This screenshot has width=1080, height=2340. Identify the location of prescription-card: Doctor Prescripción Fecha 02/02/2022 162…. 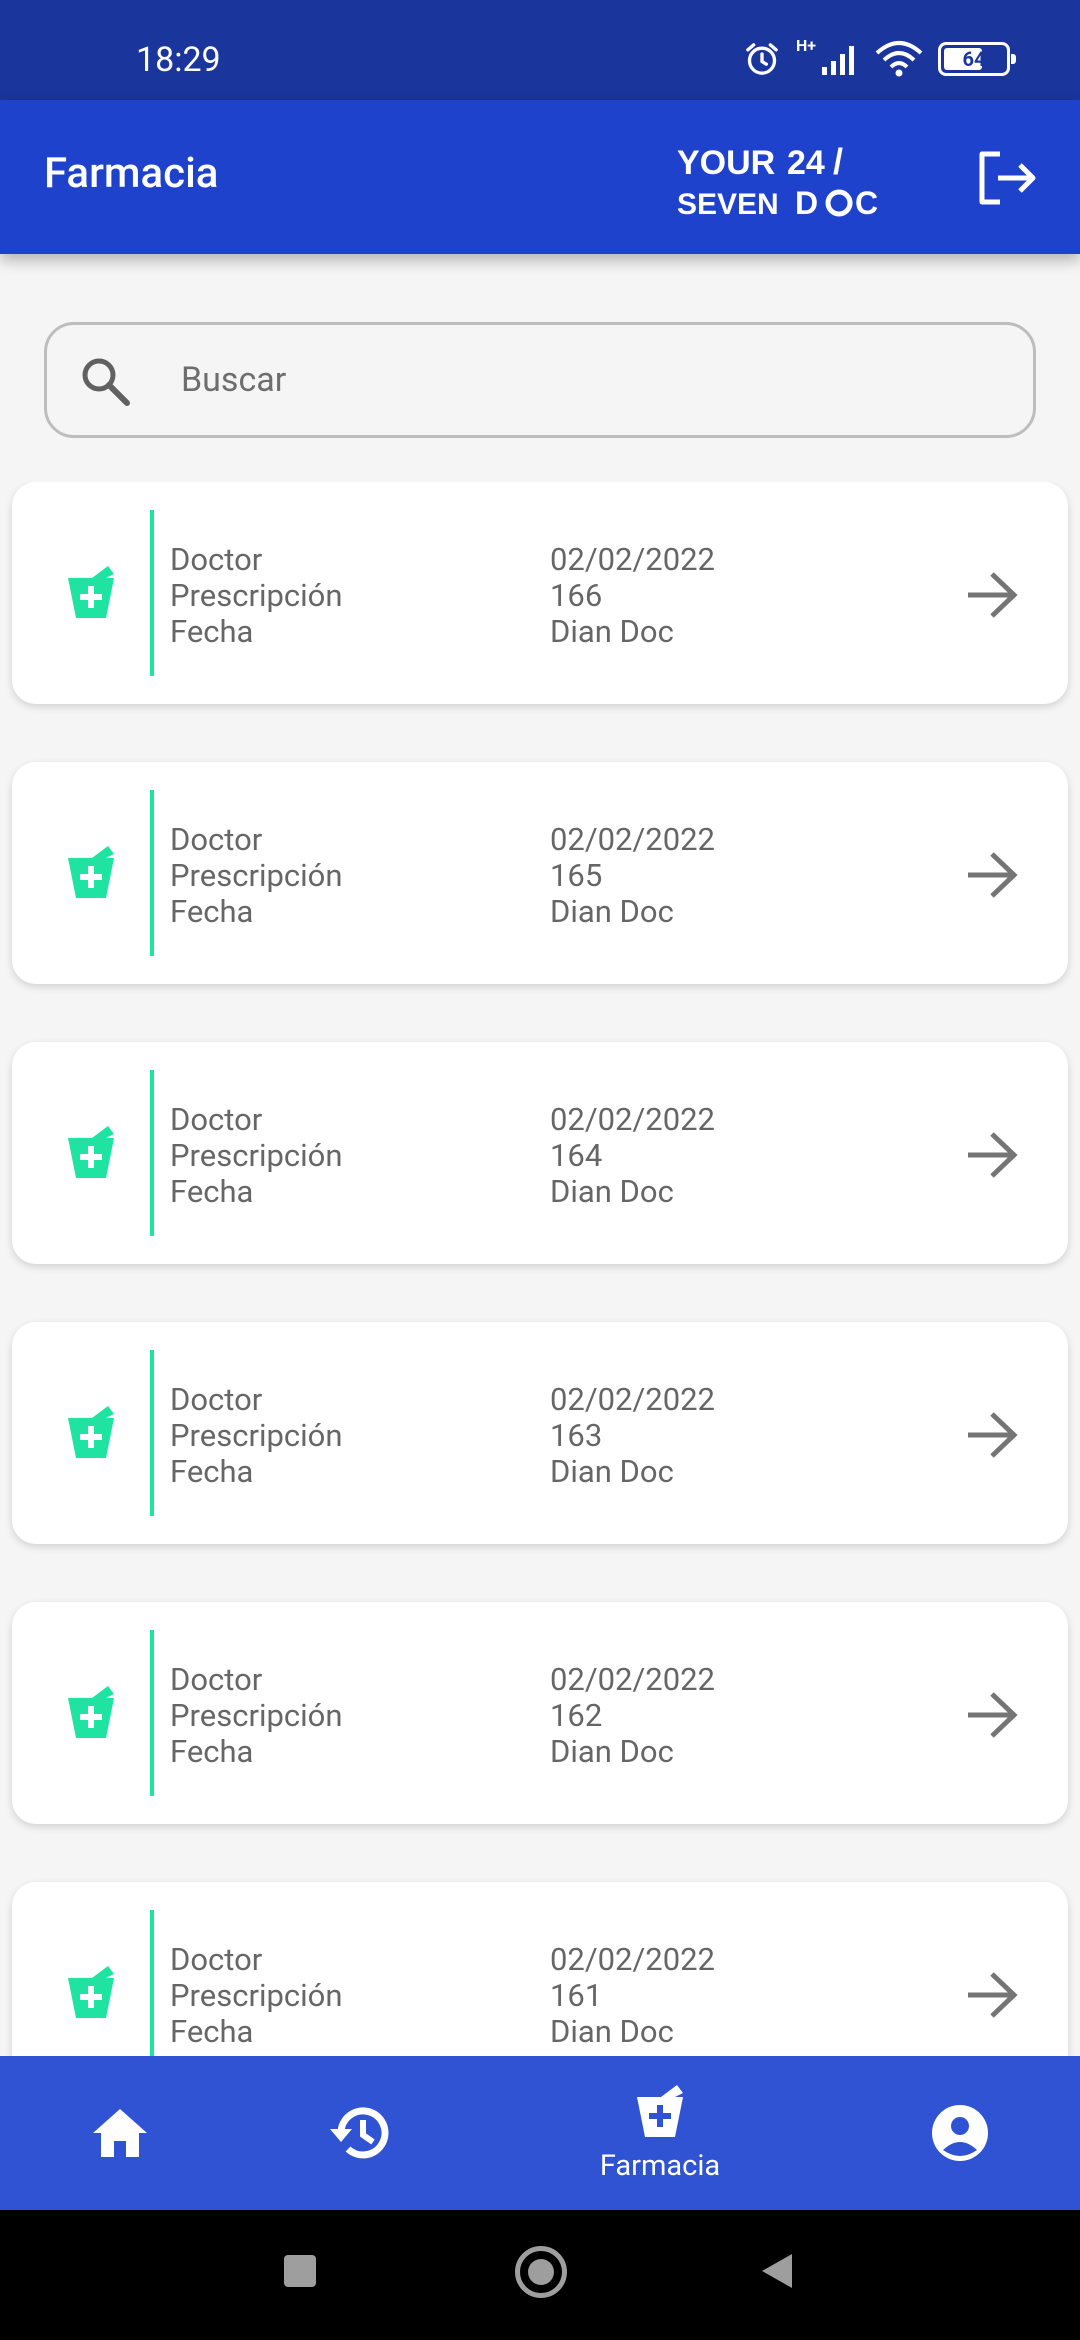
(540, 1713).